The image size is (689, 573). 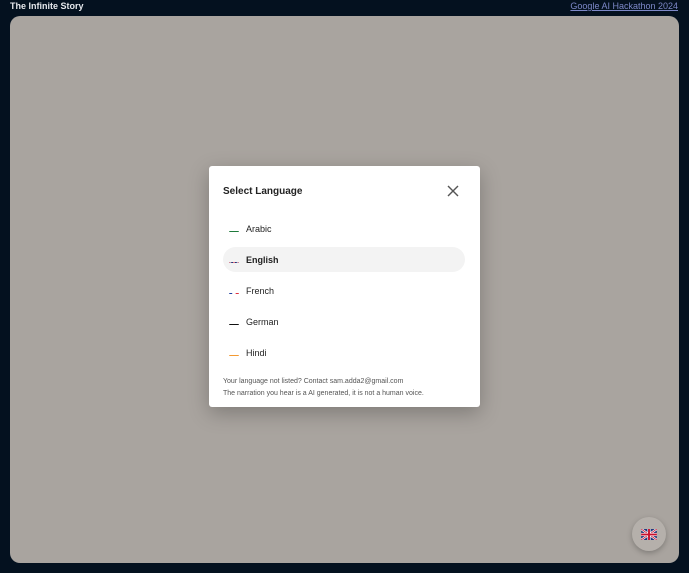 What do you see at coordinates (344, 228) in the screenshot?
I see `language-option-arabic: Arabic` at bounding box center [344, 228].